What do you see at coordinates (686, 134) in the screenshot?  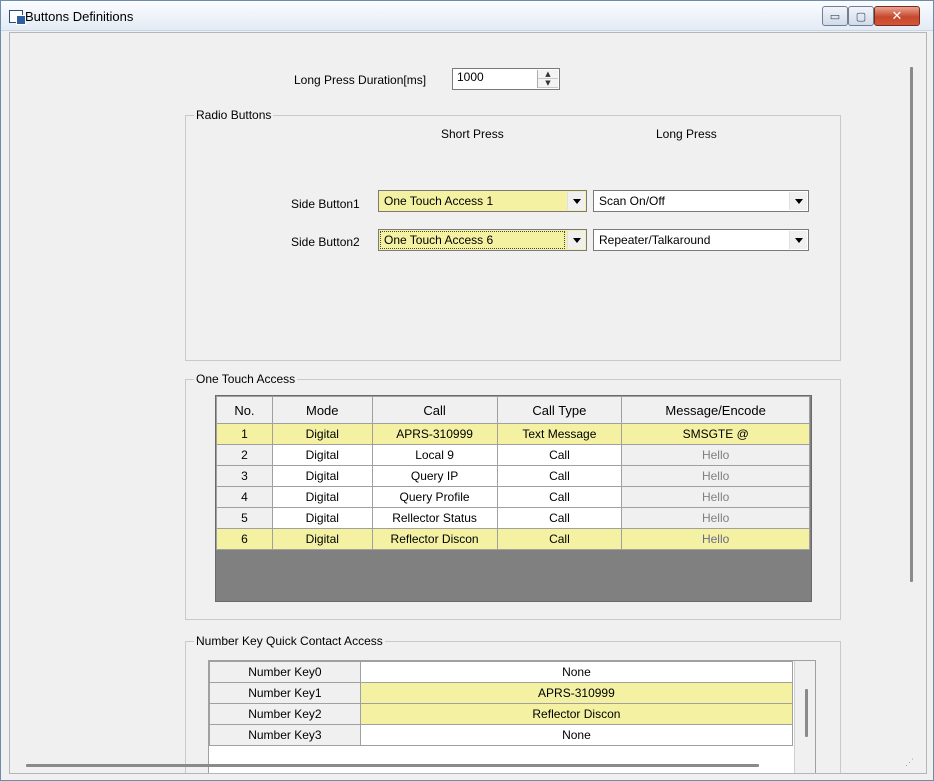 I see `long-press-header: Long Press` at bounding box center [686, 134].